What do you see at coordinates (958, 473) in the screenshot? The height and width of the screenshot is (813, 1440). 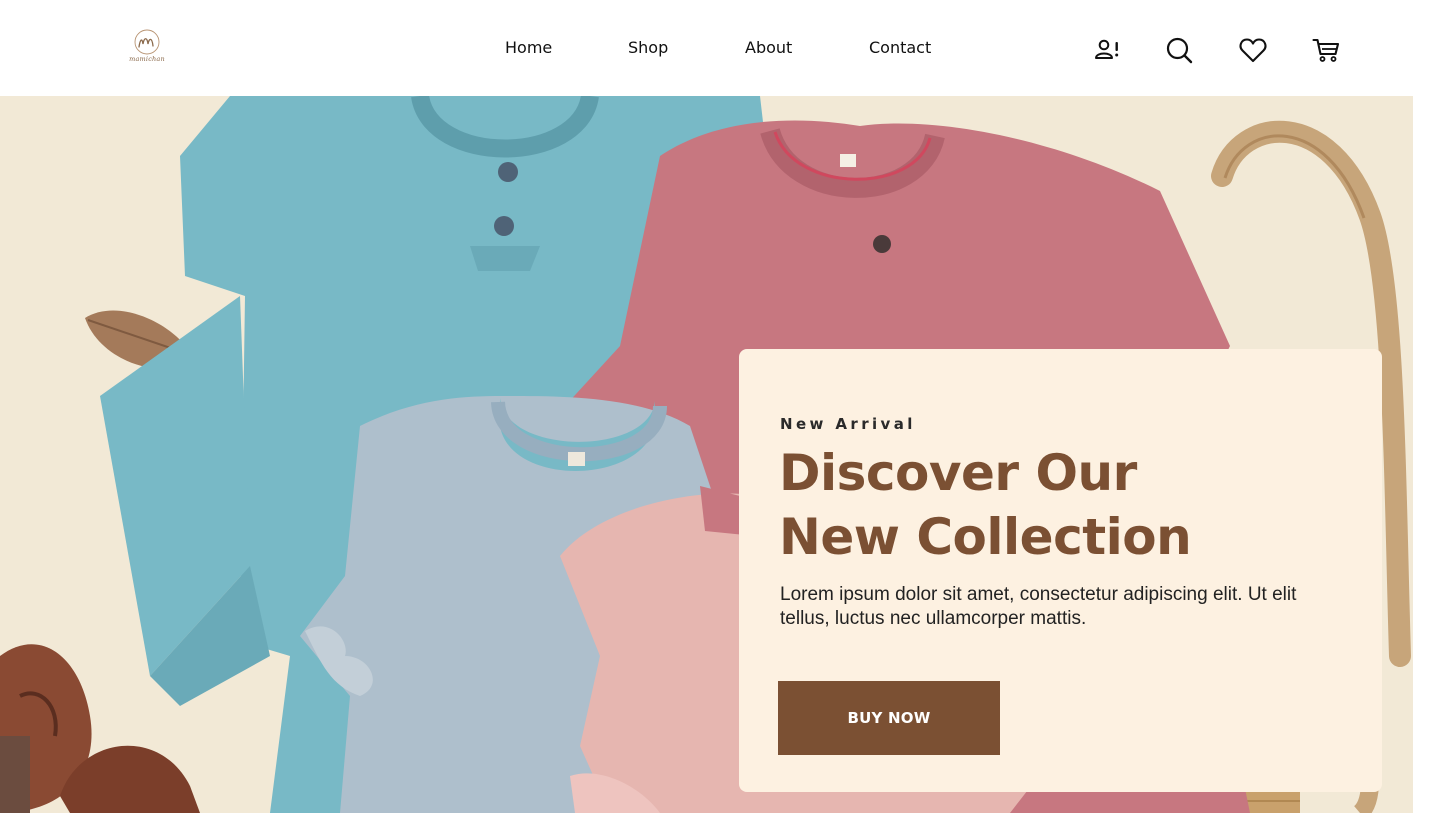 I see `hero-headline-line-1: Discover Our` at bounding box center [958, 473].